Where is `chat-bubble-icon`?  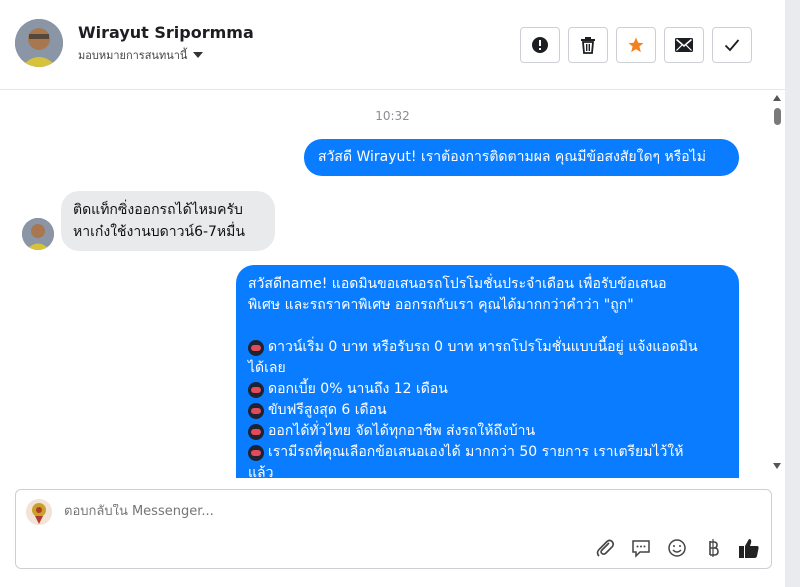
chat-bubble-icon is located at coordinates (641, 549).